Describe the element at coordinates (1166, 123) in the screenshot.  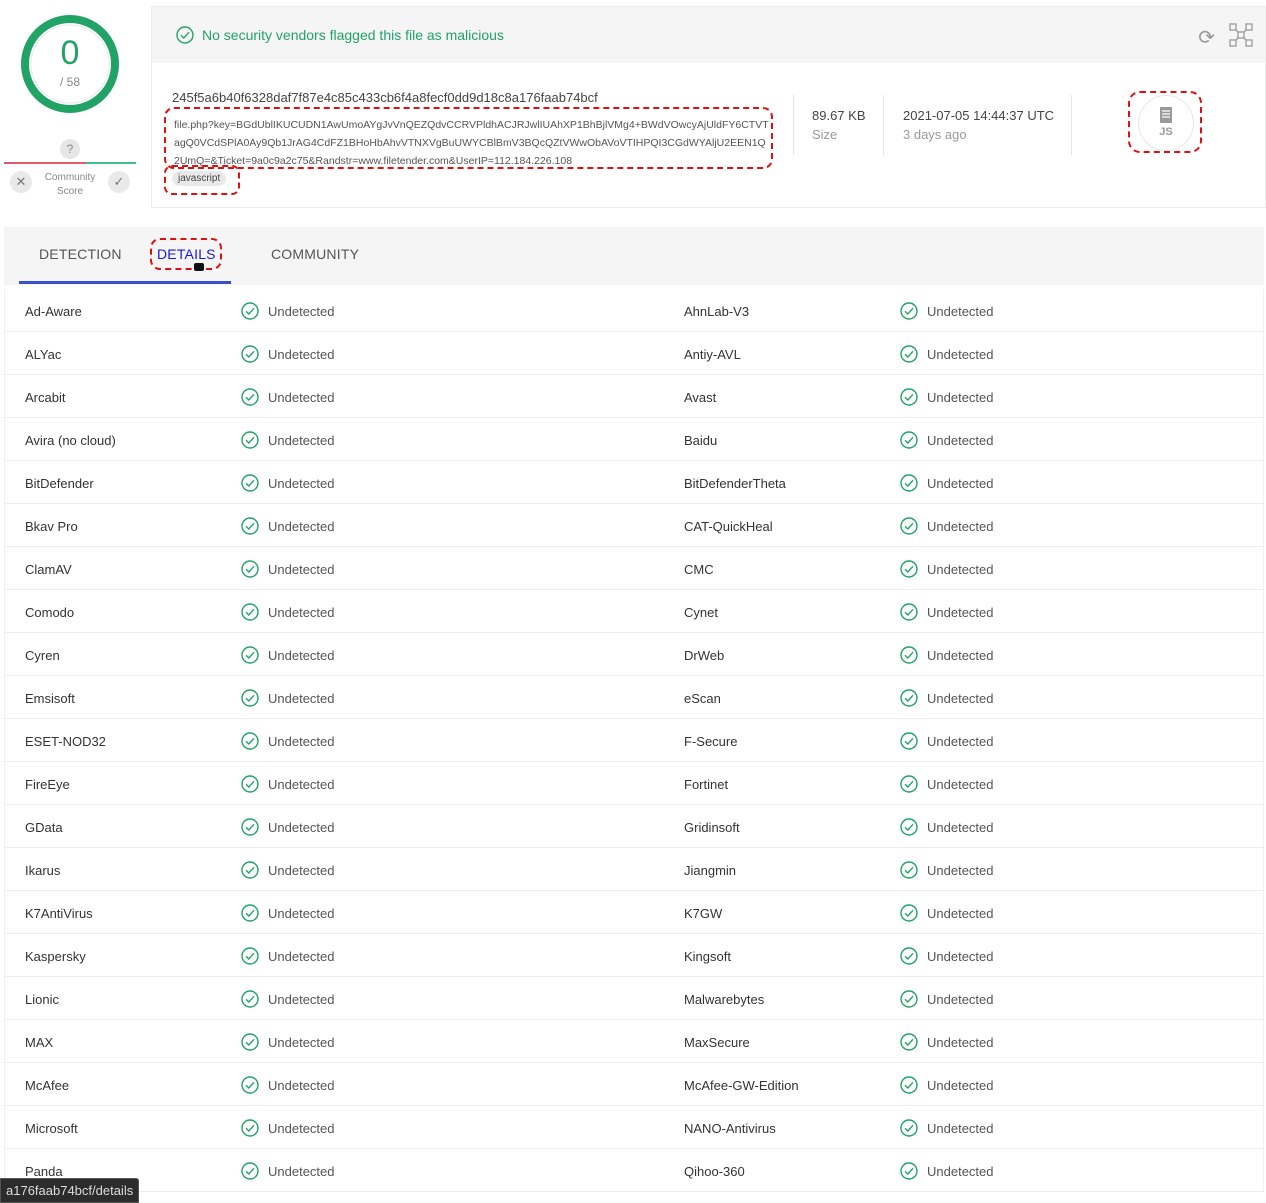
I see `file-type-badge: JS` at that location.